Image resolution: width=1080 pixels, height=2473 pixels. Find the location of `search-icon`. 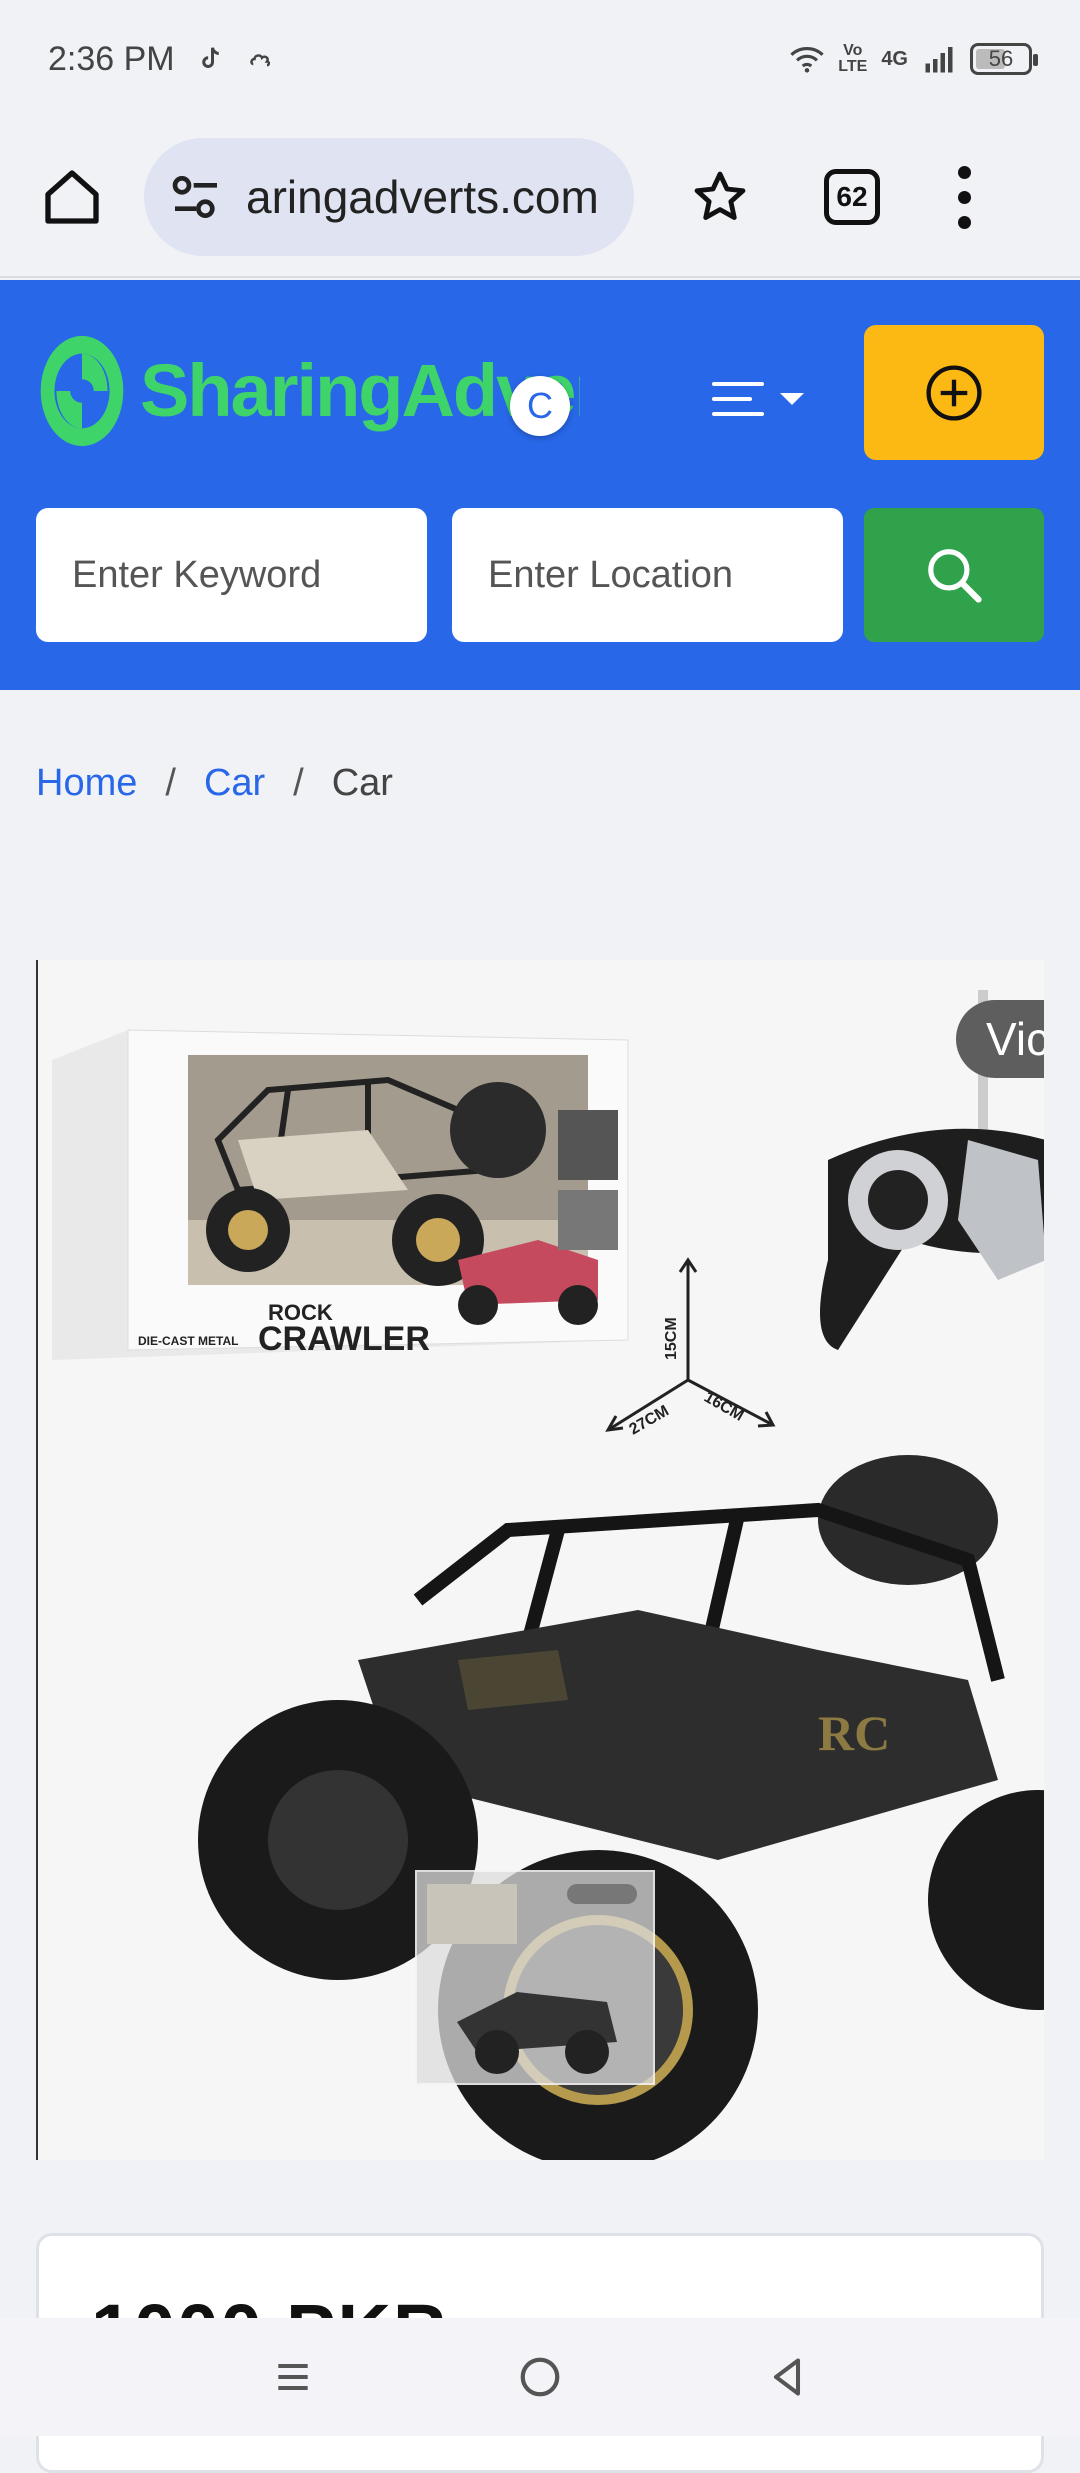

search-icon is located at coordinates (955, 576).